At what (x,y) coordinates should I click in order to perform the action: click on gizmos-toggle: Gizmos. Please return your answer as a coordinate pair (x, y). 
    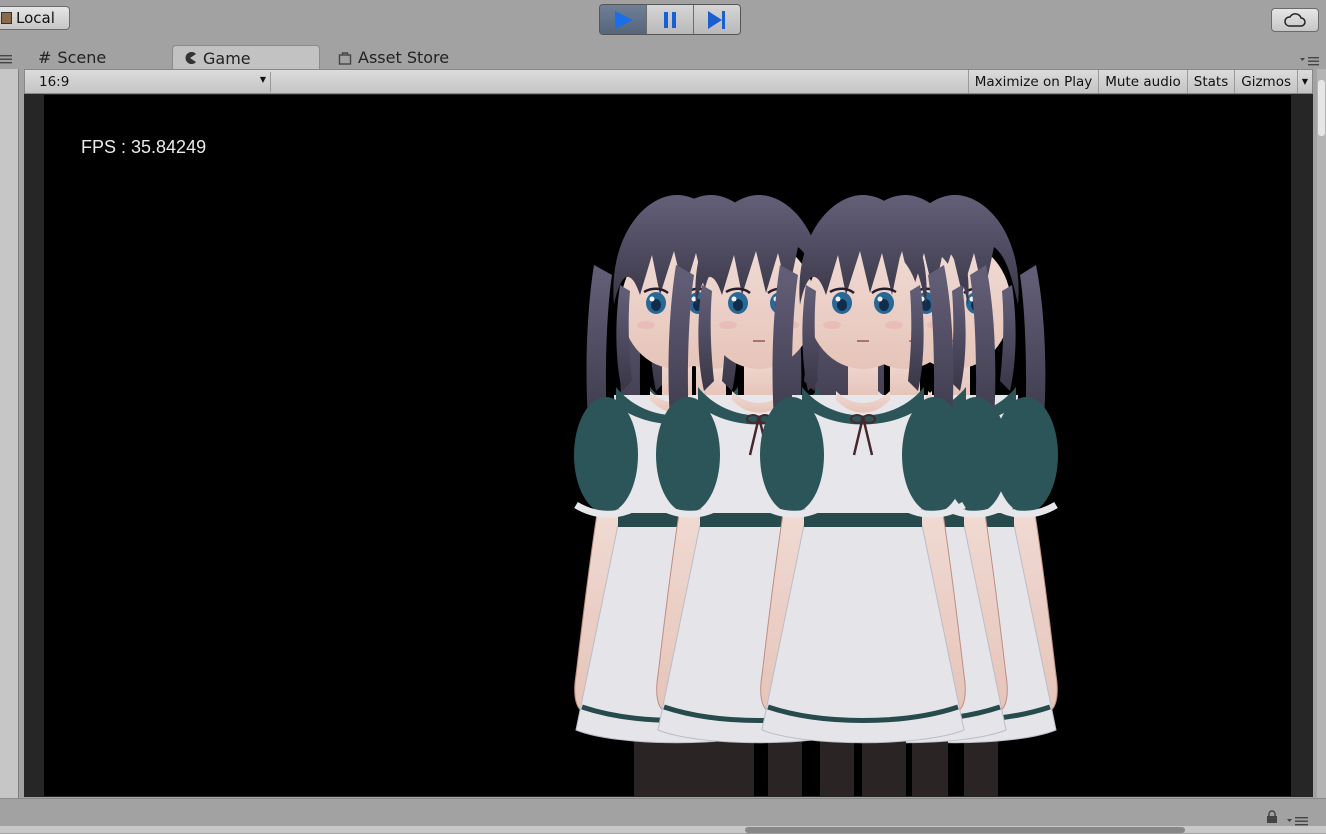
    Looking at the image, I should click on (1265, 81).